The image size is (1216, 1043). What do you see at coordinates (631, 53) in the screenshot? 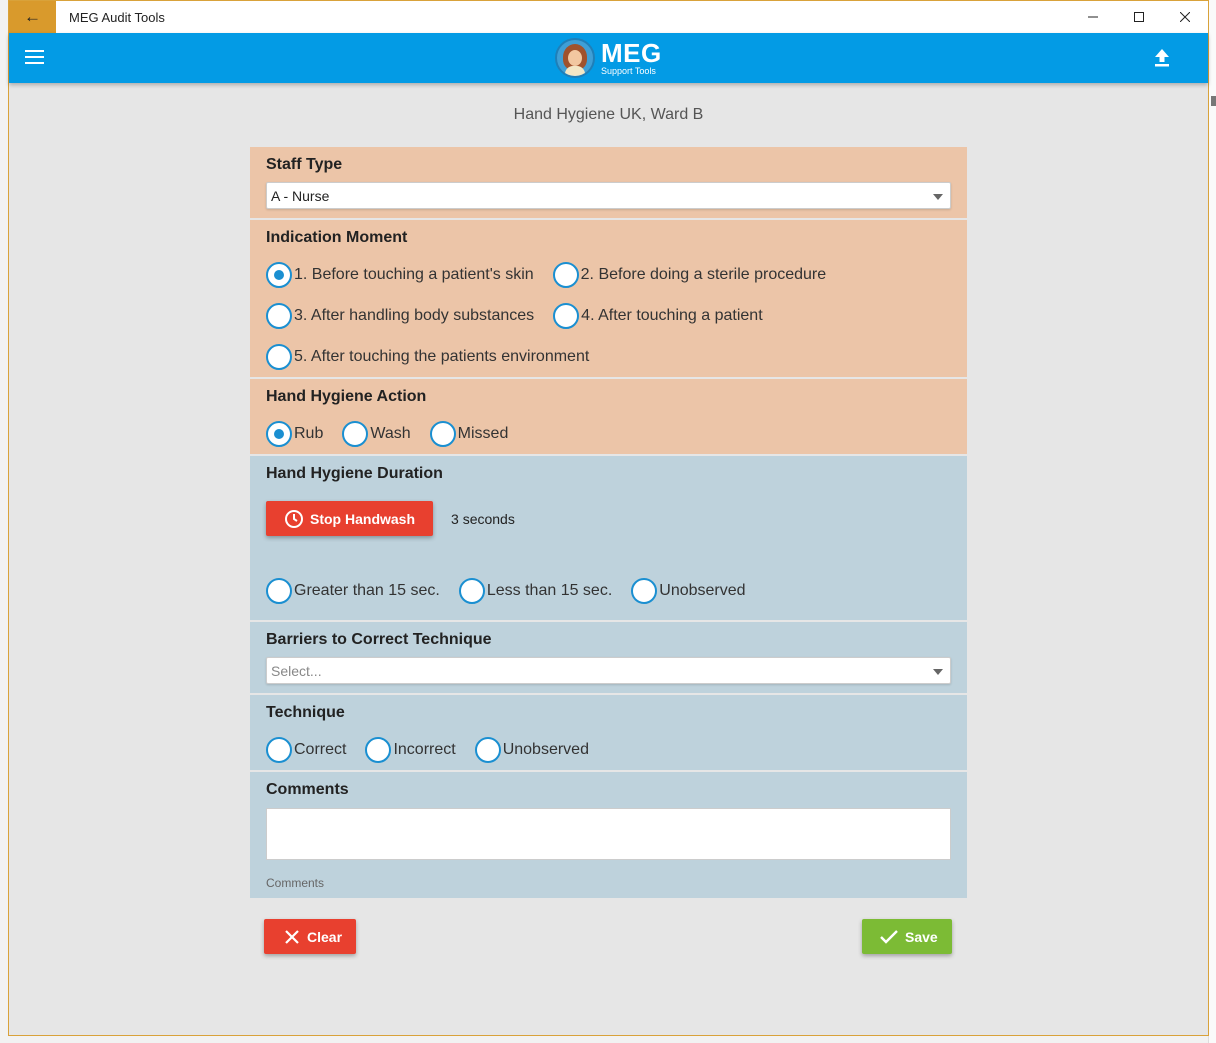
I see `logo-main-text: MEG` at bounding box center [631, 53].